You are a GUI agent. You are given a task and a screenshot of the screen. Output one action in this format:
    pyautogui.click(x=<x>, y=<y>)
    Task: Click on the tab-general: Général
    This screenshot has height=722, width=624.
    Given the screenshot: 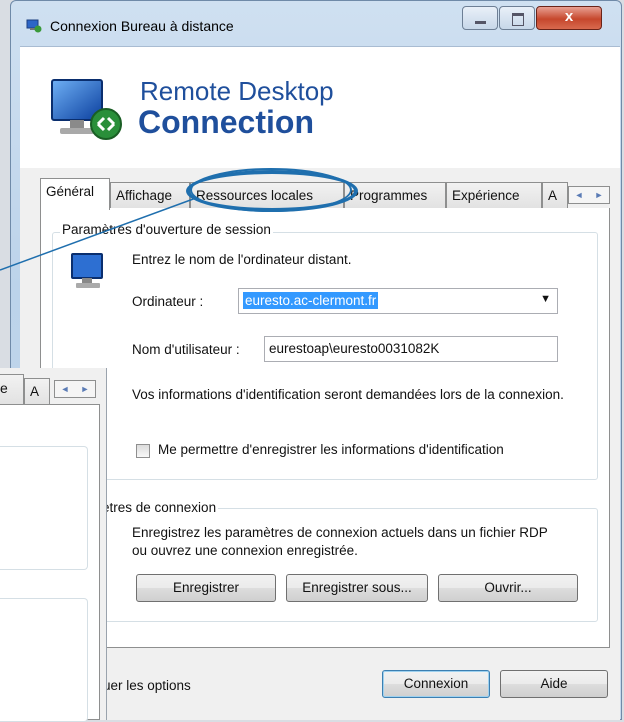 What is the action you would take?
    pyautogui.click(x=75, y=194)
    